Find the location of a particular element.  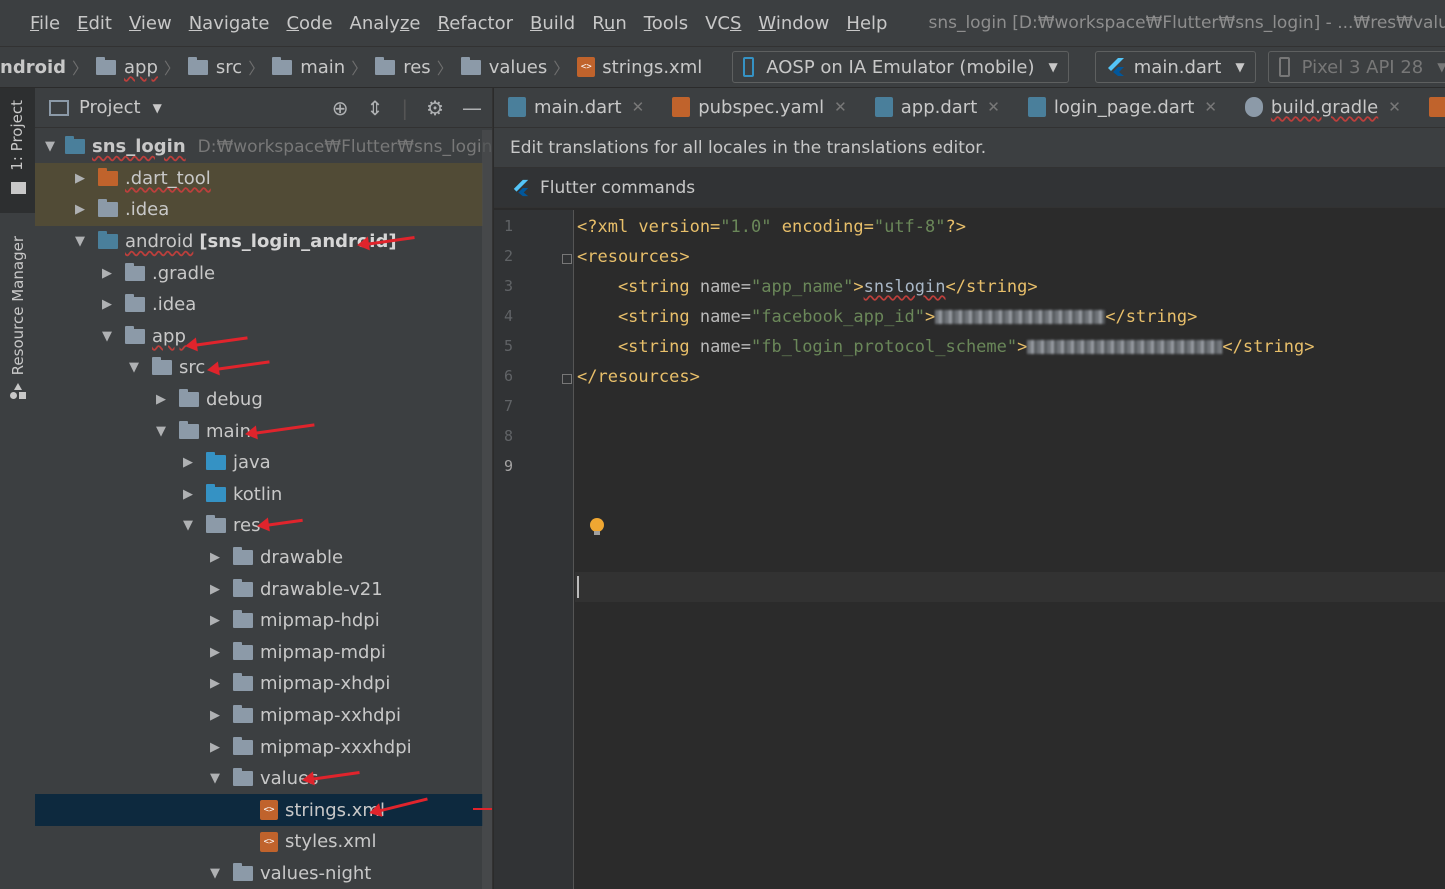

editor-tab-label: main.dart is located at coordinates (578, 107).